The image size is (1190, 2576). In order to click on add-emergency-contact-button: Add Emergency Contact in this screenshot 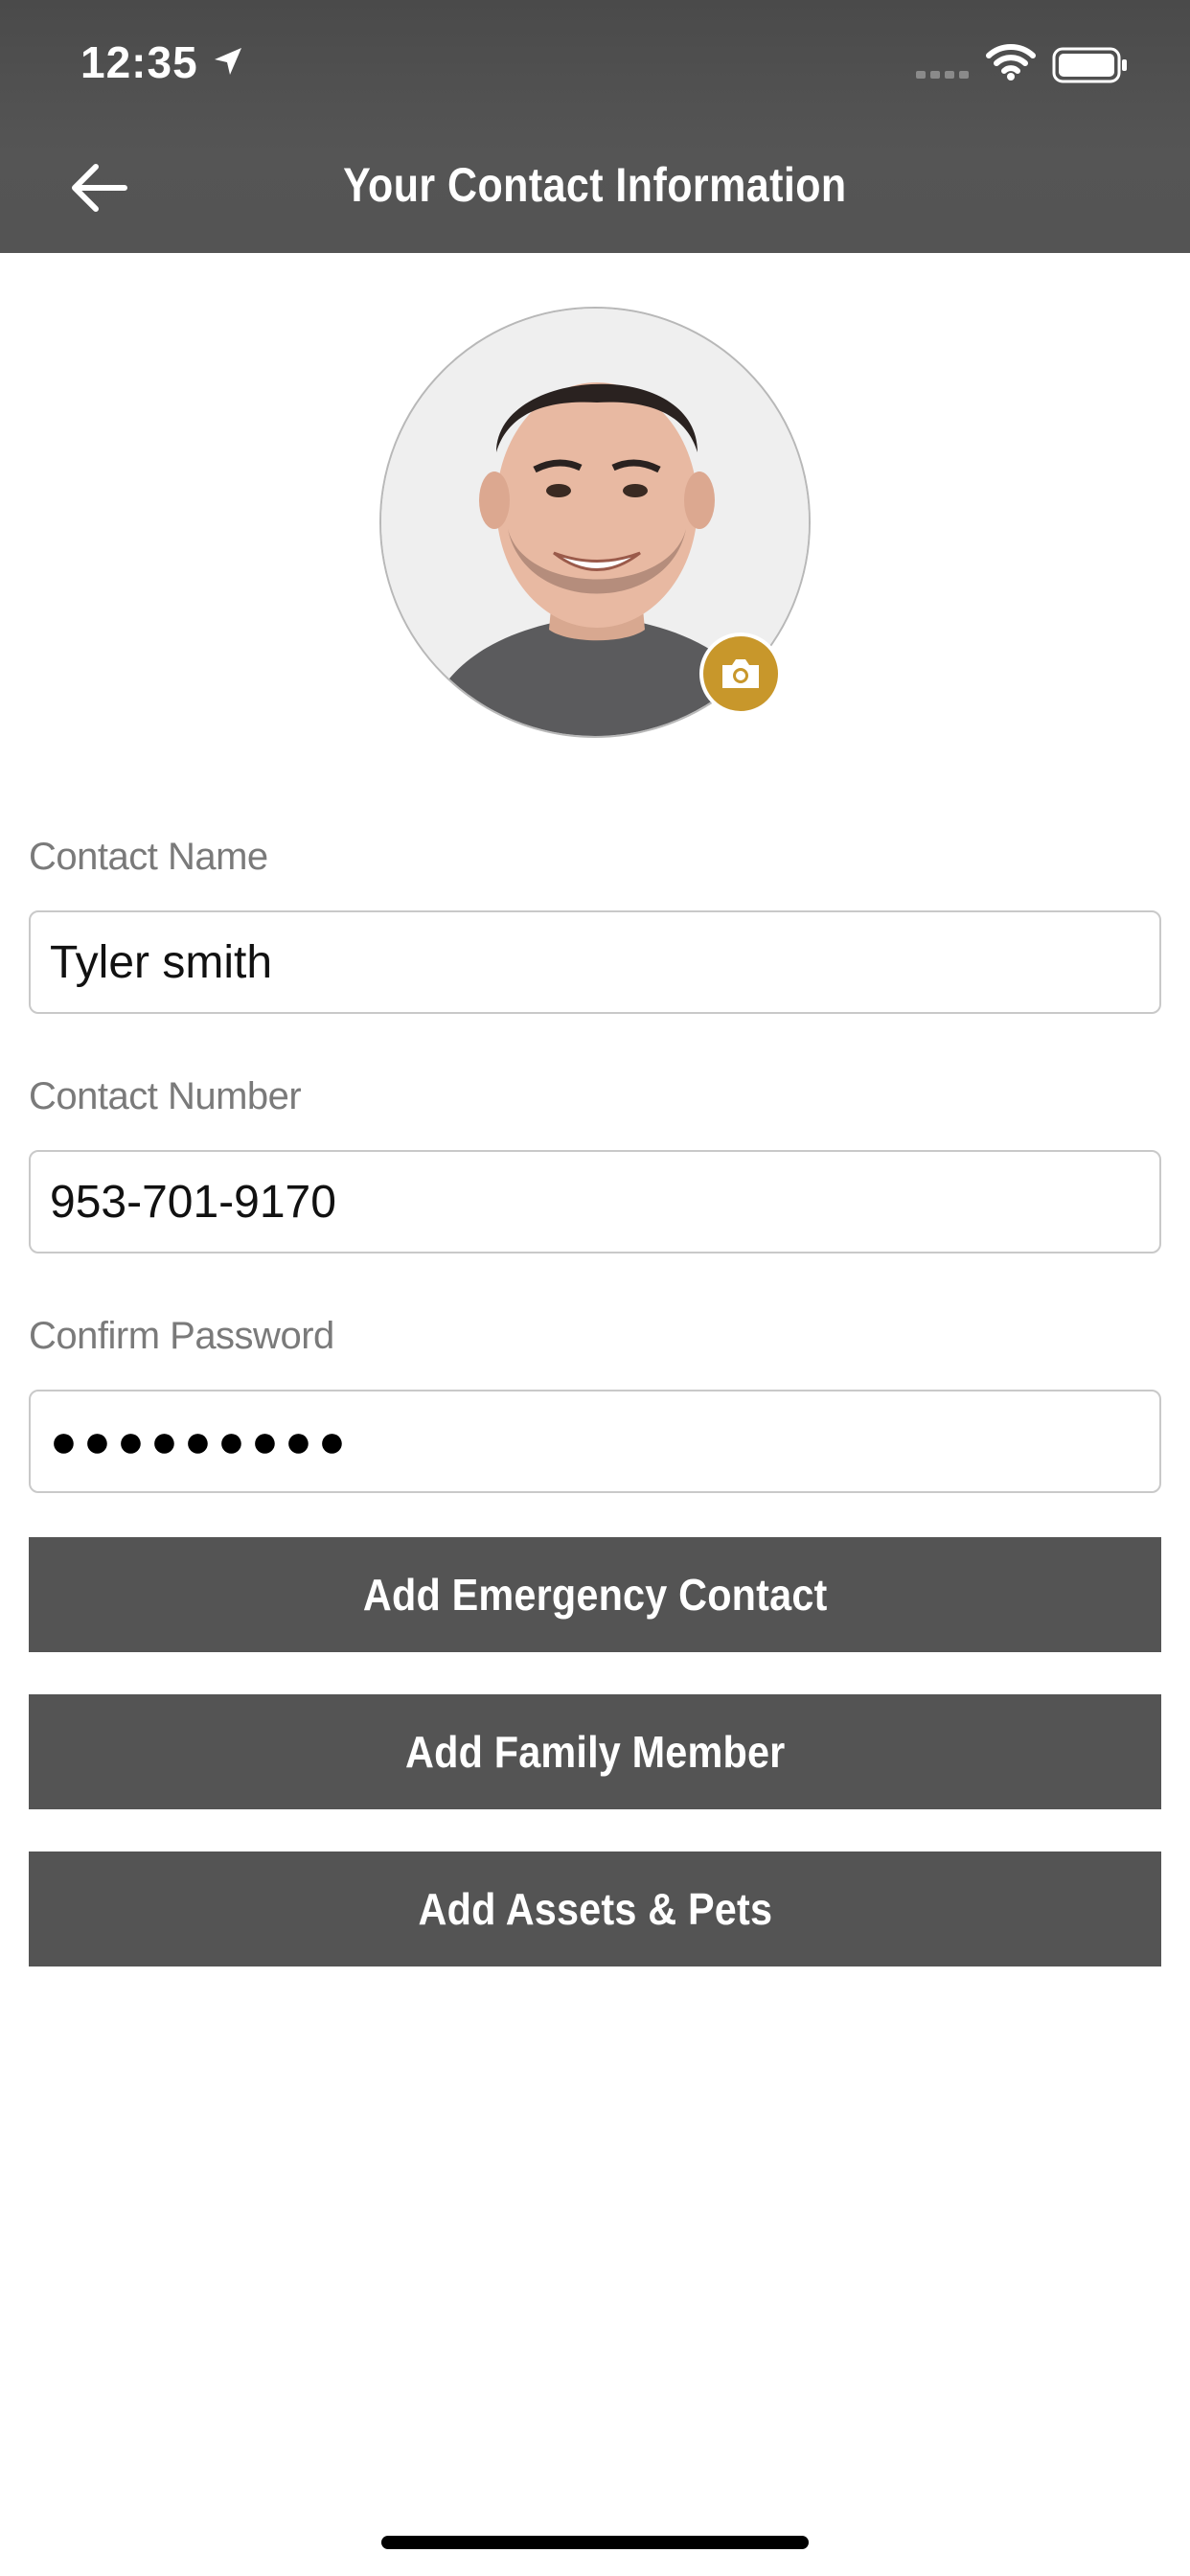, I will do `click(595, 1594)`.